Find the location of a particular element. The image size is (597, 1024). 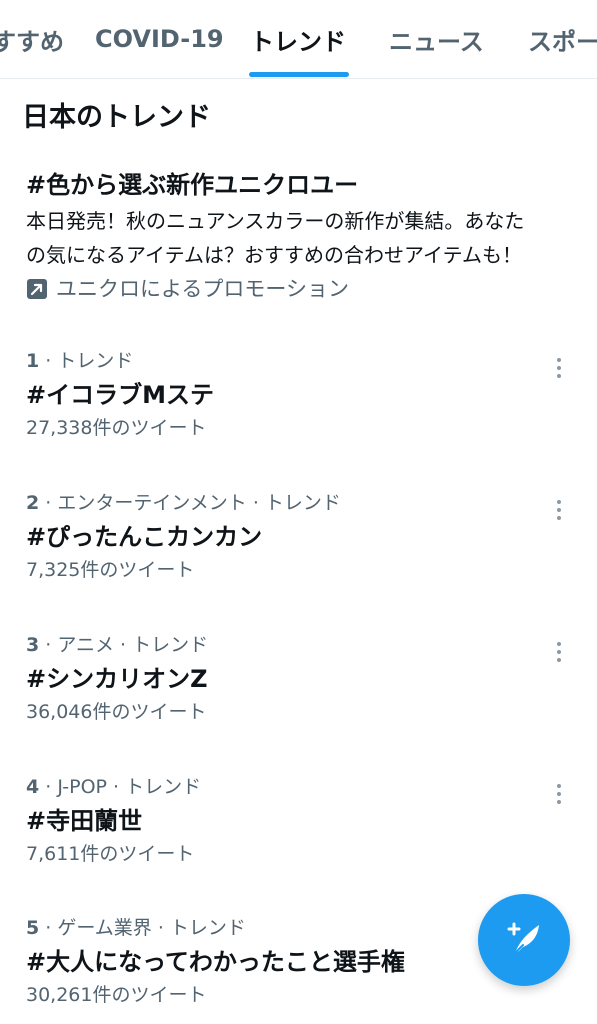

trend-rank: 4 is located at coordinates (33, 787).